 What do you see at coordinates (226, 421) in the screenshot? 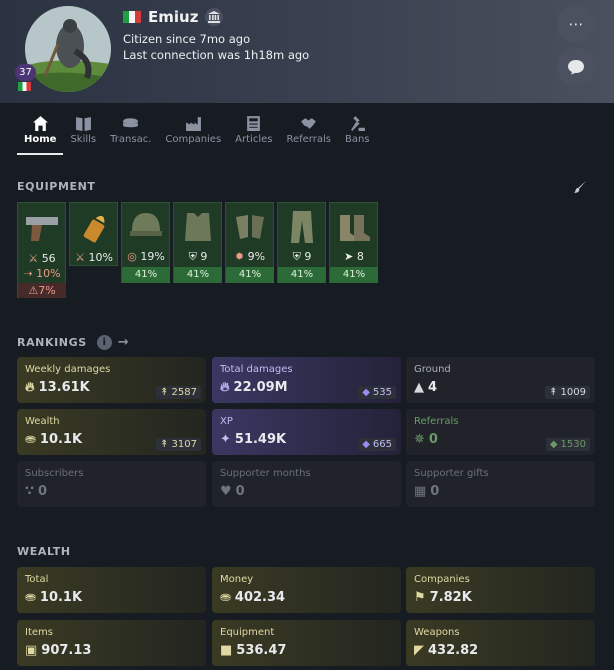
I see `card-label: XP` at bounding box center [226, 421].